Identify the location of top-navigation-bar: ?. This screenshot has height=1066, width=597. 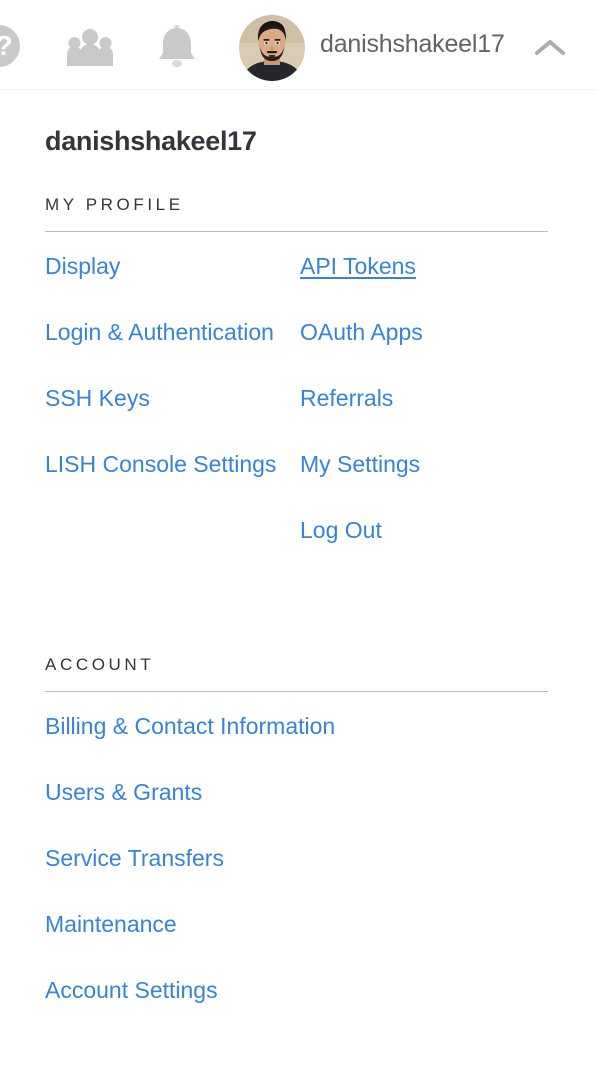
(298, 45).